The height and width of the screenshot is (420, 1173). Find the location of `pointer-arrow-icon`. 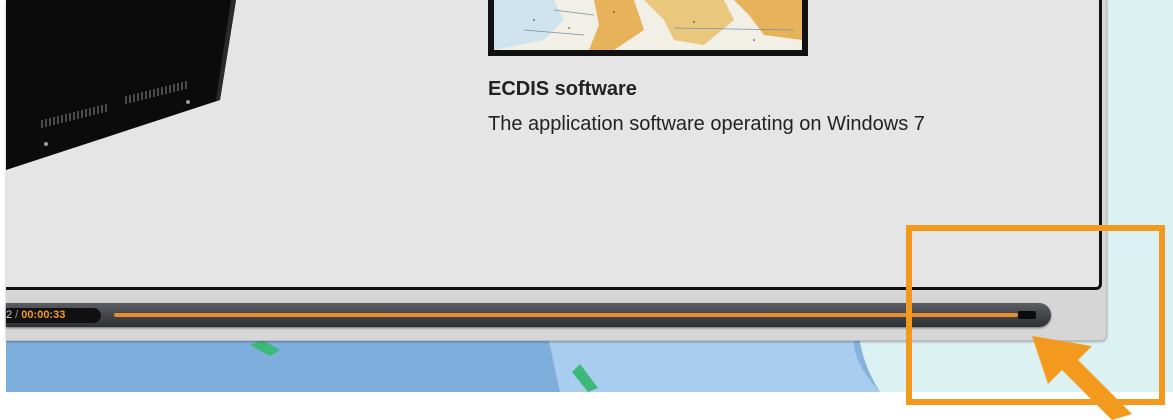

pointer-arrow-icon is located at coordinates (1082, 378).